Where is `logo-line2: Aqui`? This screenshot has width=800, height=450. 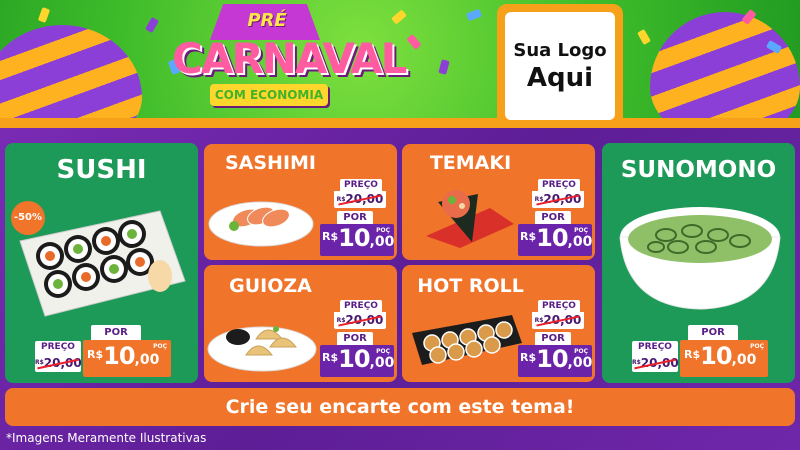 logo-line2: Aqui is located at coordinates (560, 77).